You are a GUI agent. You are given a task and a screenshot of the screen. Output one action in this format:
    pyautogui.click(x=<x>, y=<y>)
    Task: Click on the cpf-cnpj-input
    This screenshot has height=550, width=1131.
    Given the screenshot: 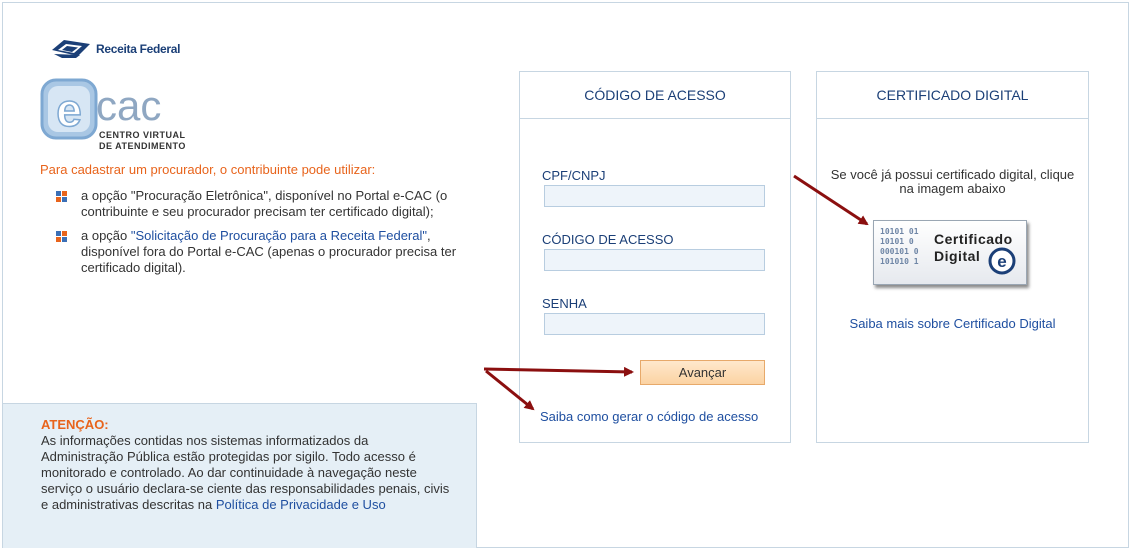 What is the action you would take?
    pyautogui.click(x=654, y=196)
    